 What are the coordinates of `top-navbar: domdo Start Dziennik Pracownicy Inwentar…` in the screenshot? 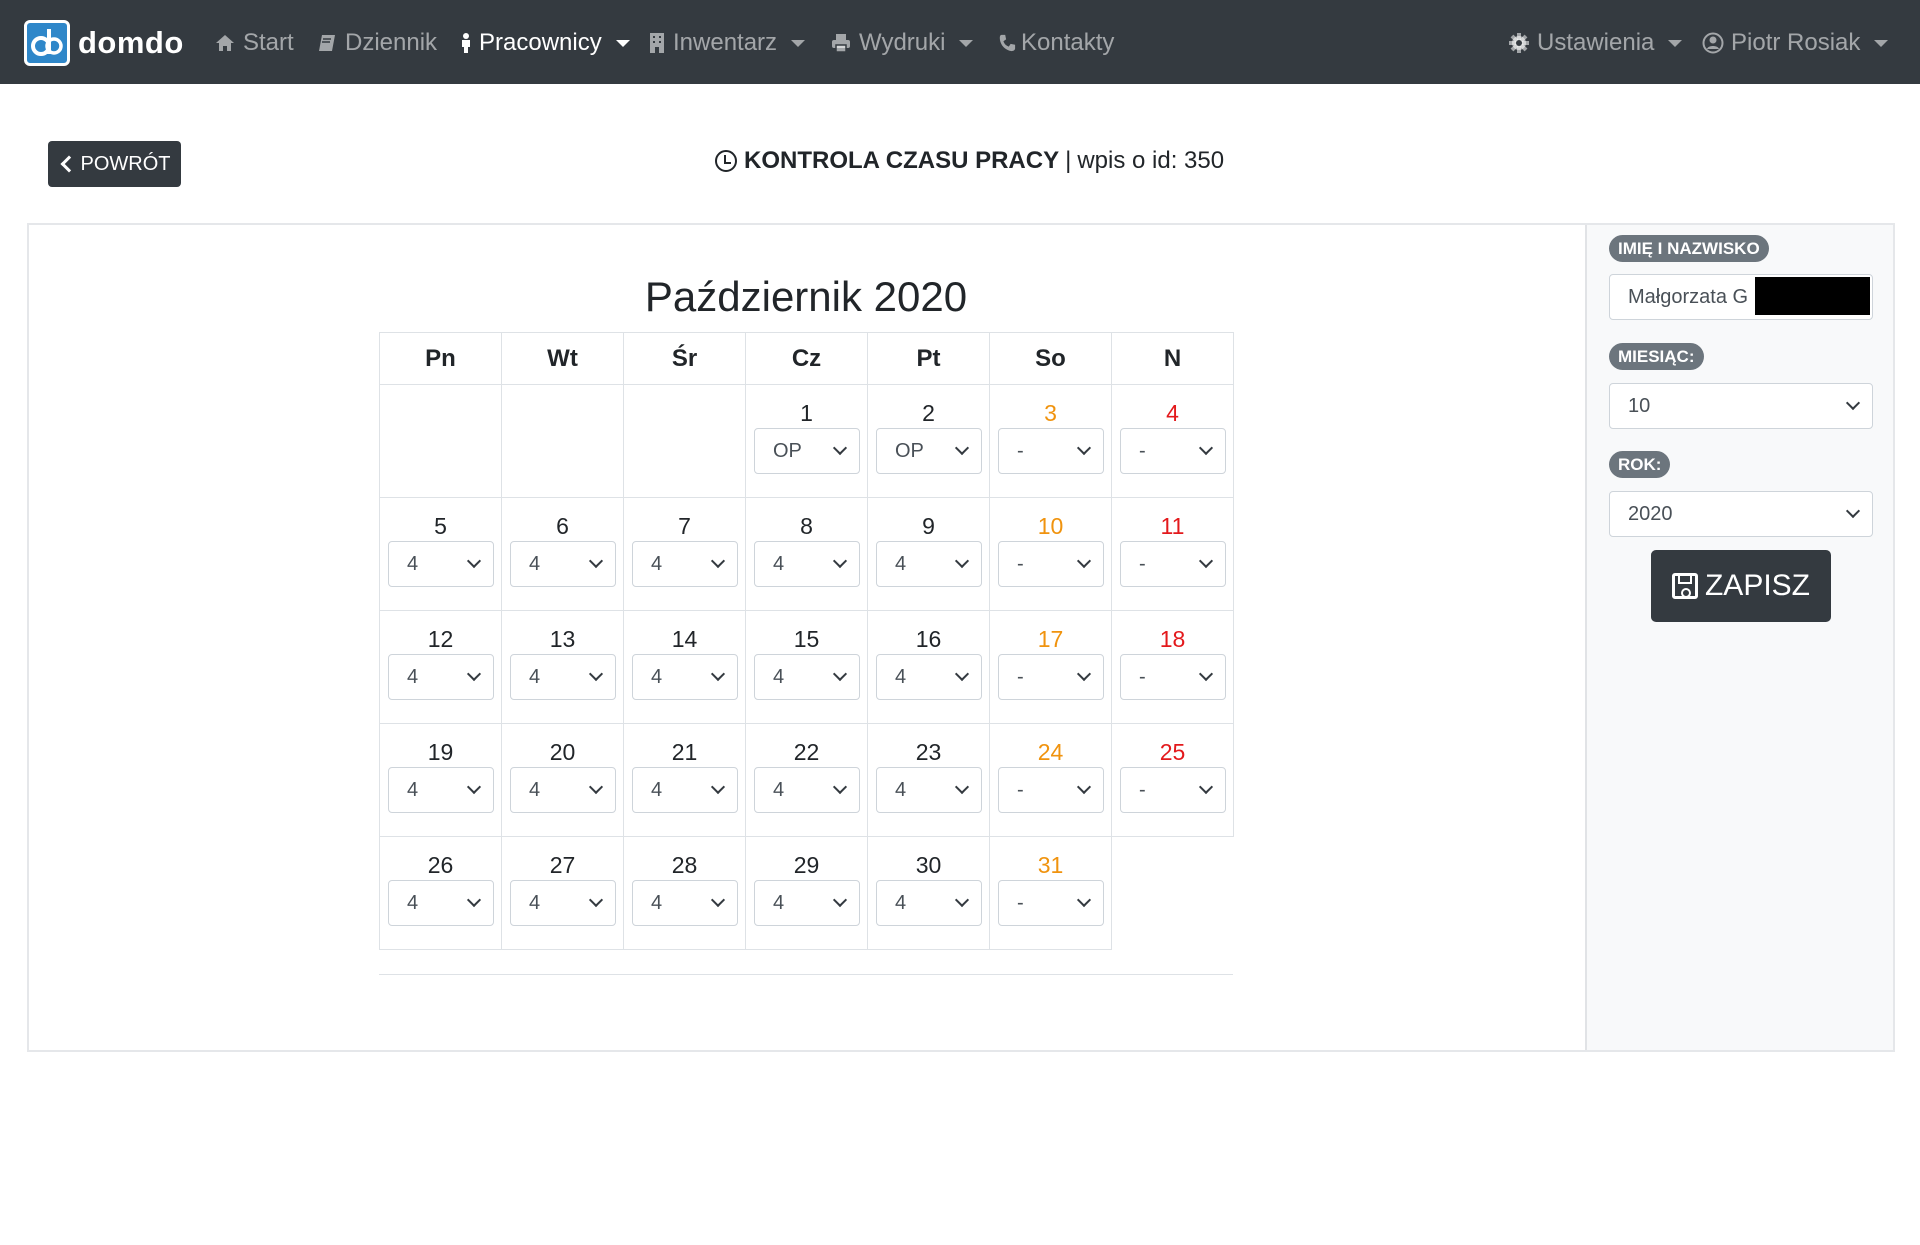 It's located at (960, 42).